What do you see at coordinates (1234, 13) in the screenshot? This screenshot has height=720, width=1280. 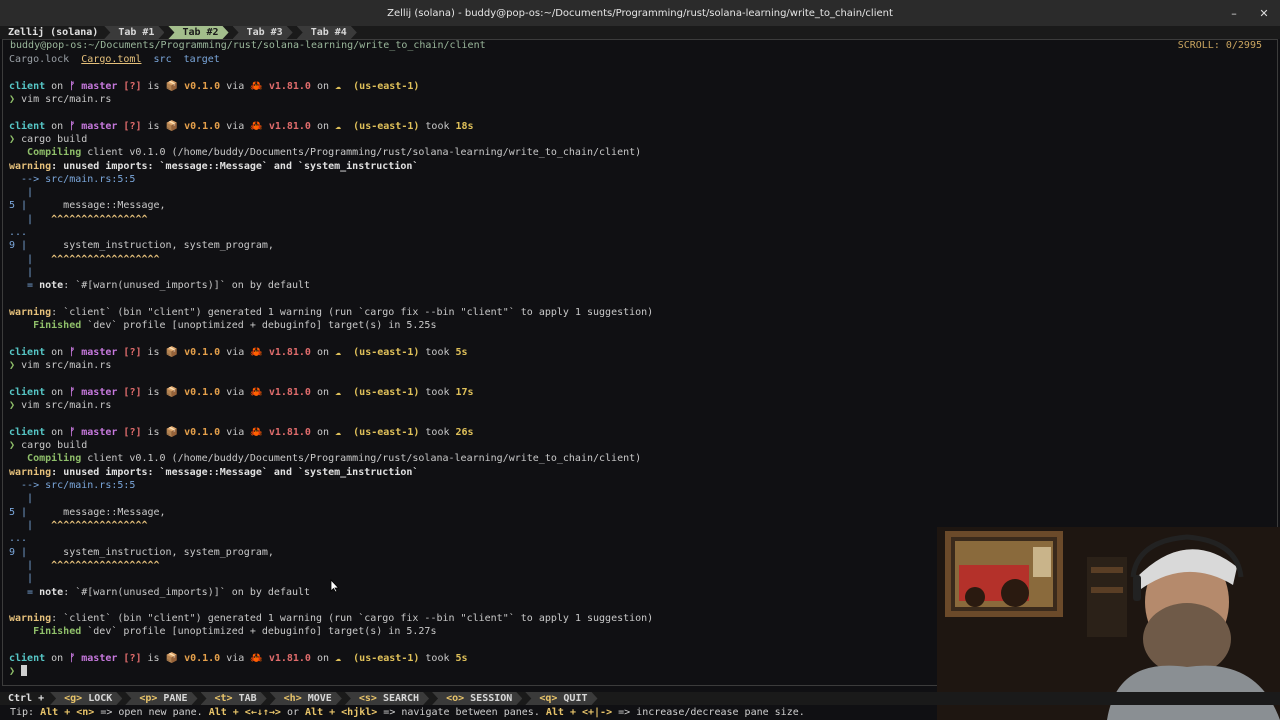 I see `minimize-icon: –` at bounding box center [1234, 13].